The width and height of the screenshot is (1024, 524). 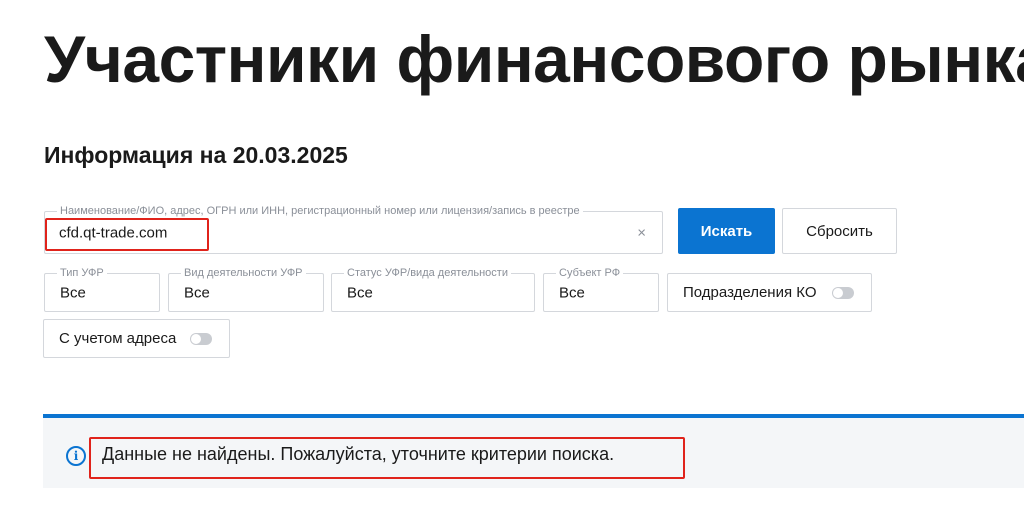 What do you see at coordinates (839, 231) in the screenshot?
I see `reset-button: Сбросить` at bounding box center [839, 231].